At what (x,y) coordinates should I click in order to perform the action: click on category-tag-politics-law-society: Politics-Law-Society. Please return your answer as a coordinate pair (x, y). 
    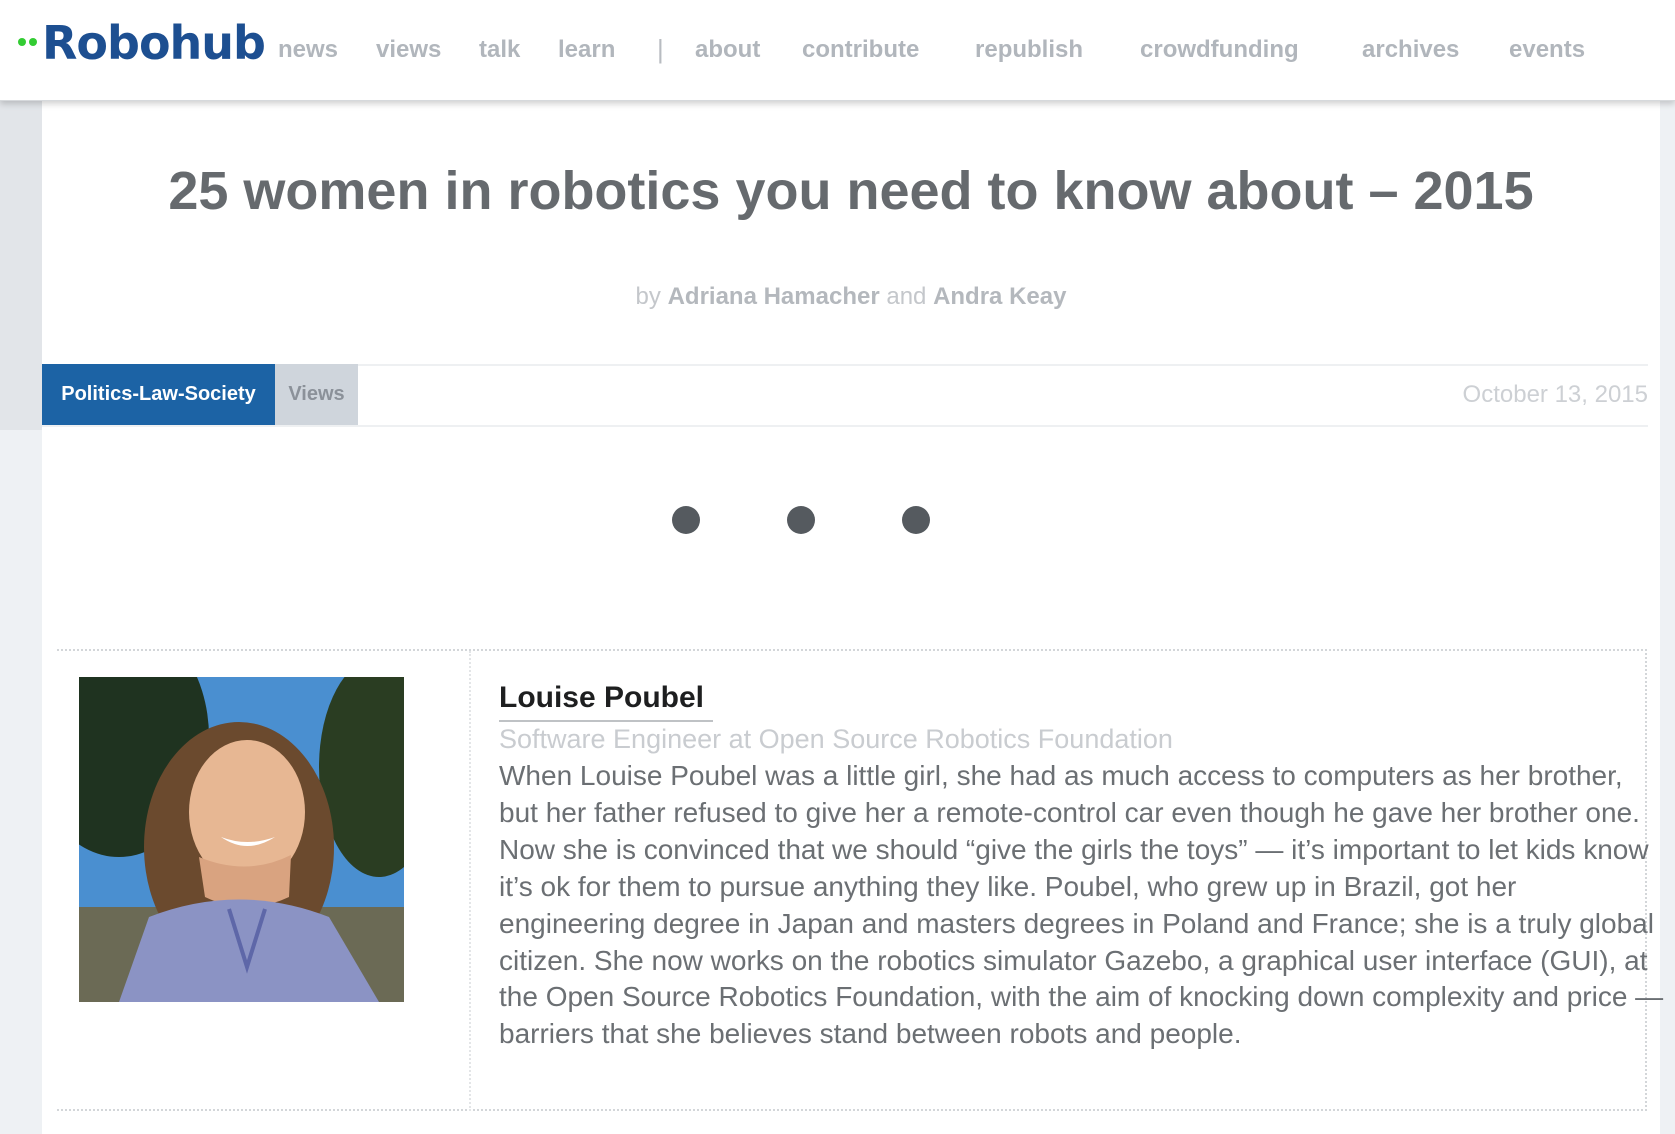
    Looking at the image, I should click on (158, 394).